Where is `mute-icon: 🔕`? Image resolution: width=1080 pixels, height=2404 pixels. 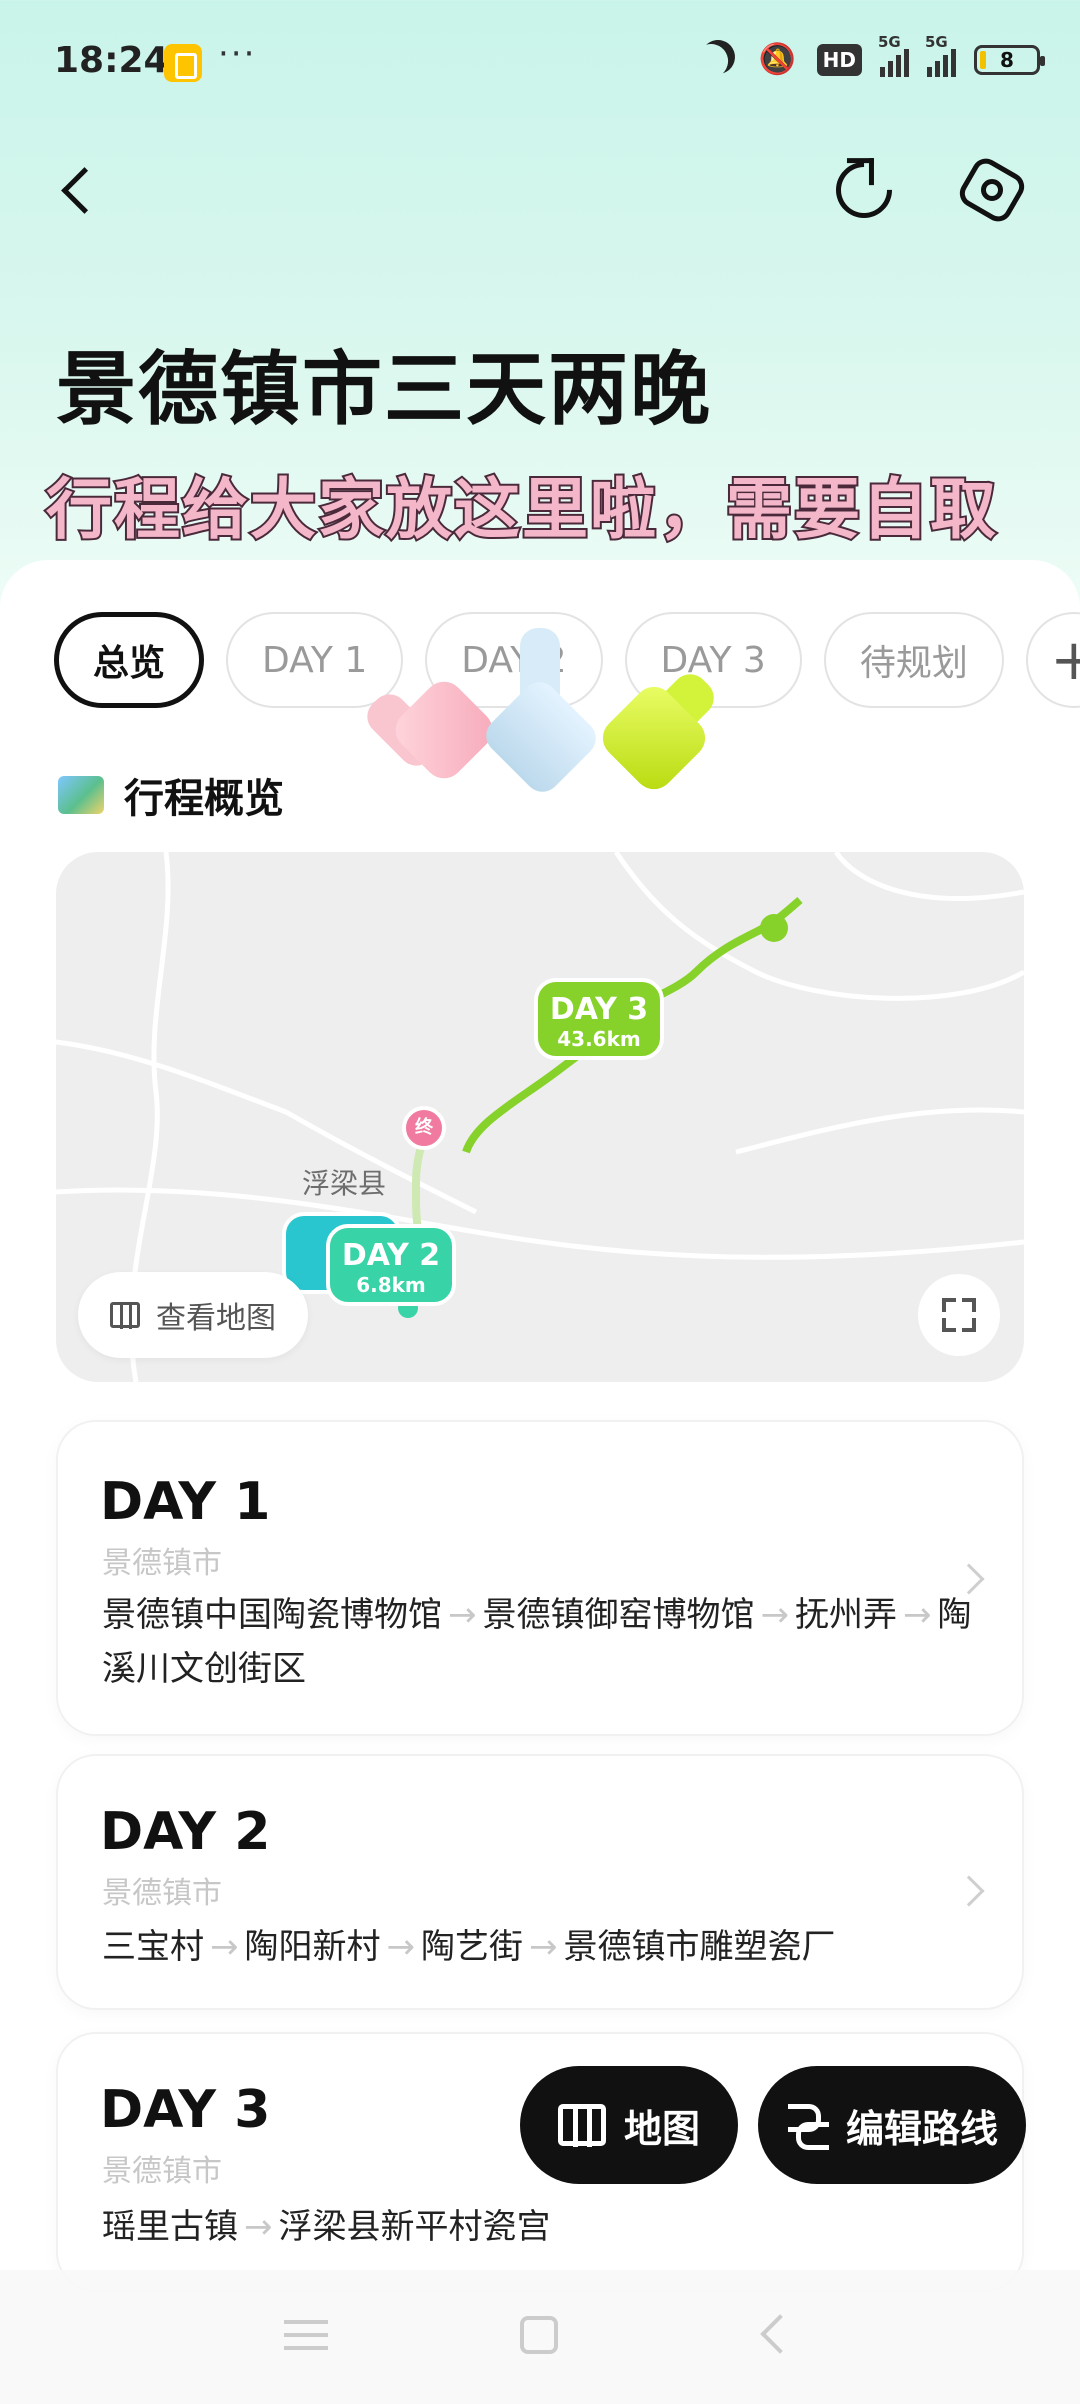 mute-icon: 🔕 is located at coordinates (777, 59).